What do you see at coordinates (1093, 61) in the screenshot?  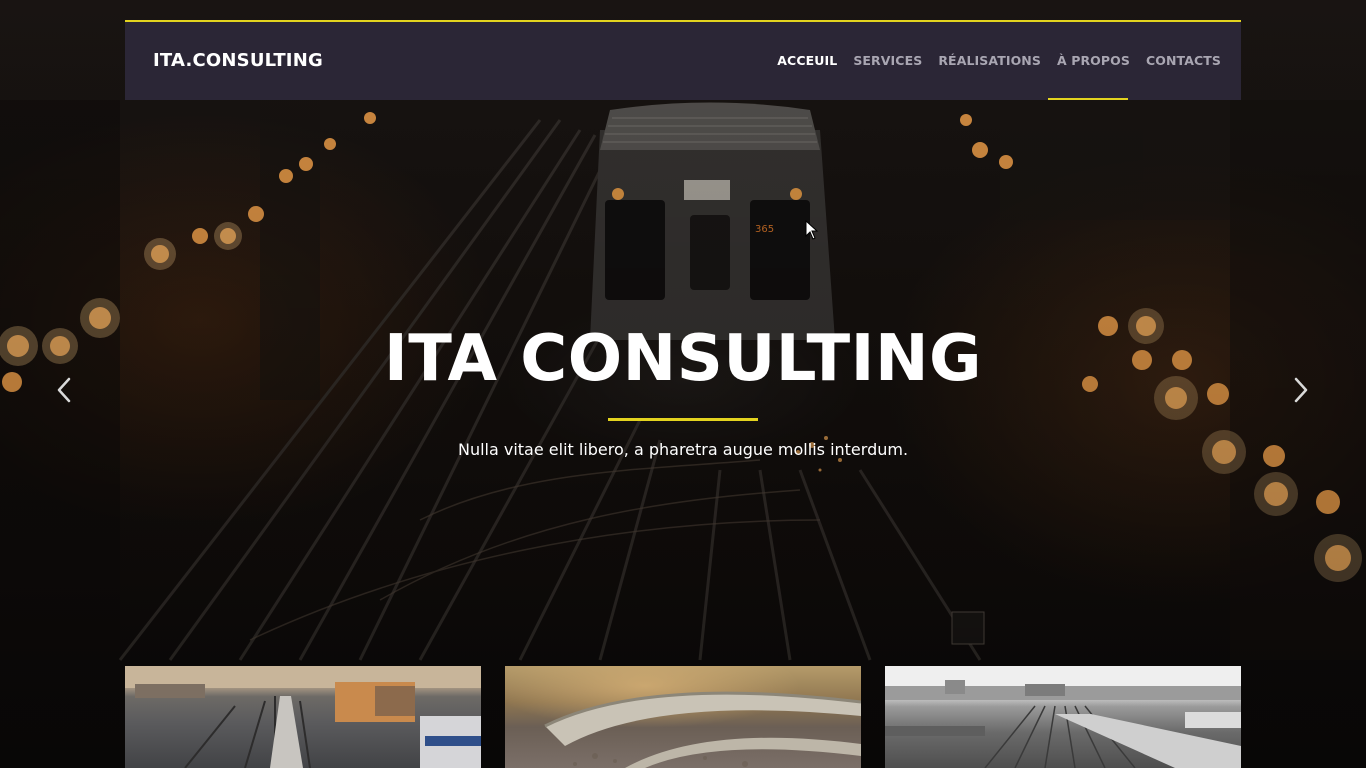 I see `nav-item-a-propos: À PROPOS` at bounding box center [1093, 61].